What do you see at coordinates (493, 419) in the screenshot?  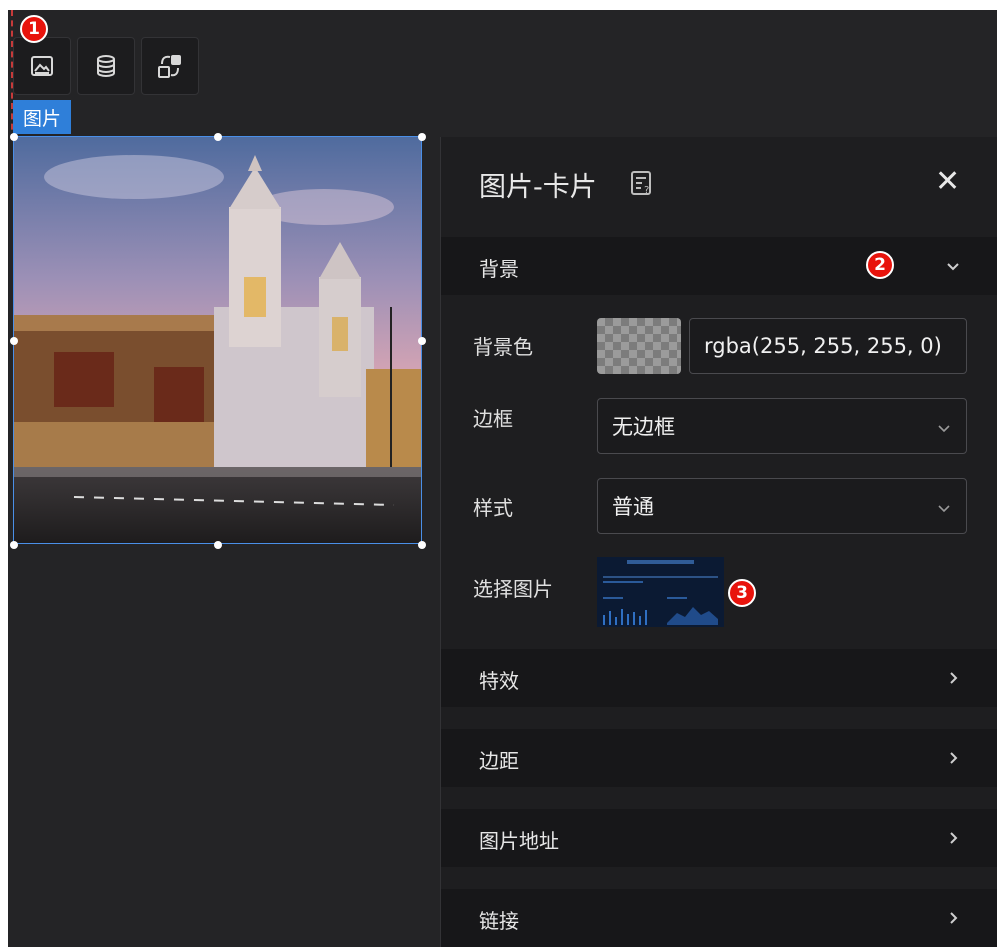 I see `border-label: 边框` at bounding box center [493, 419].